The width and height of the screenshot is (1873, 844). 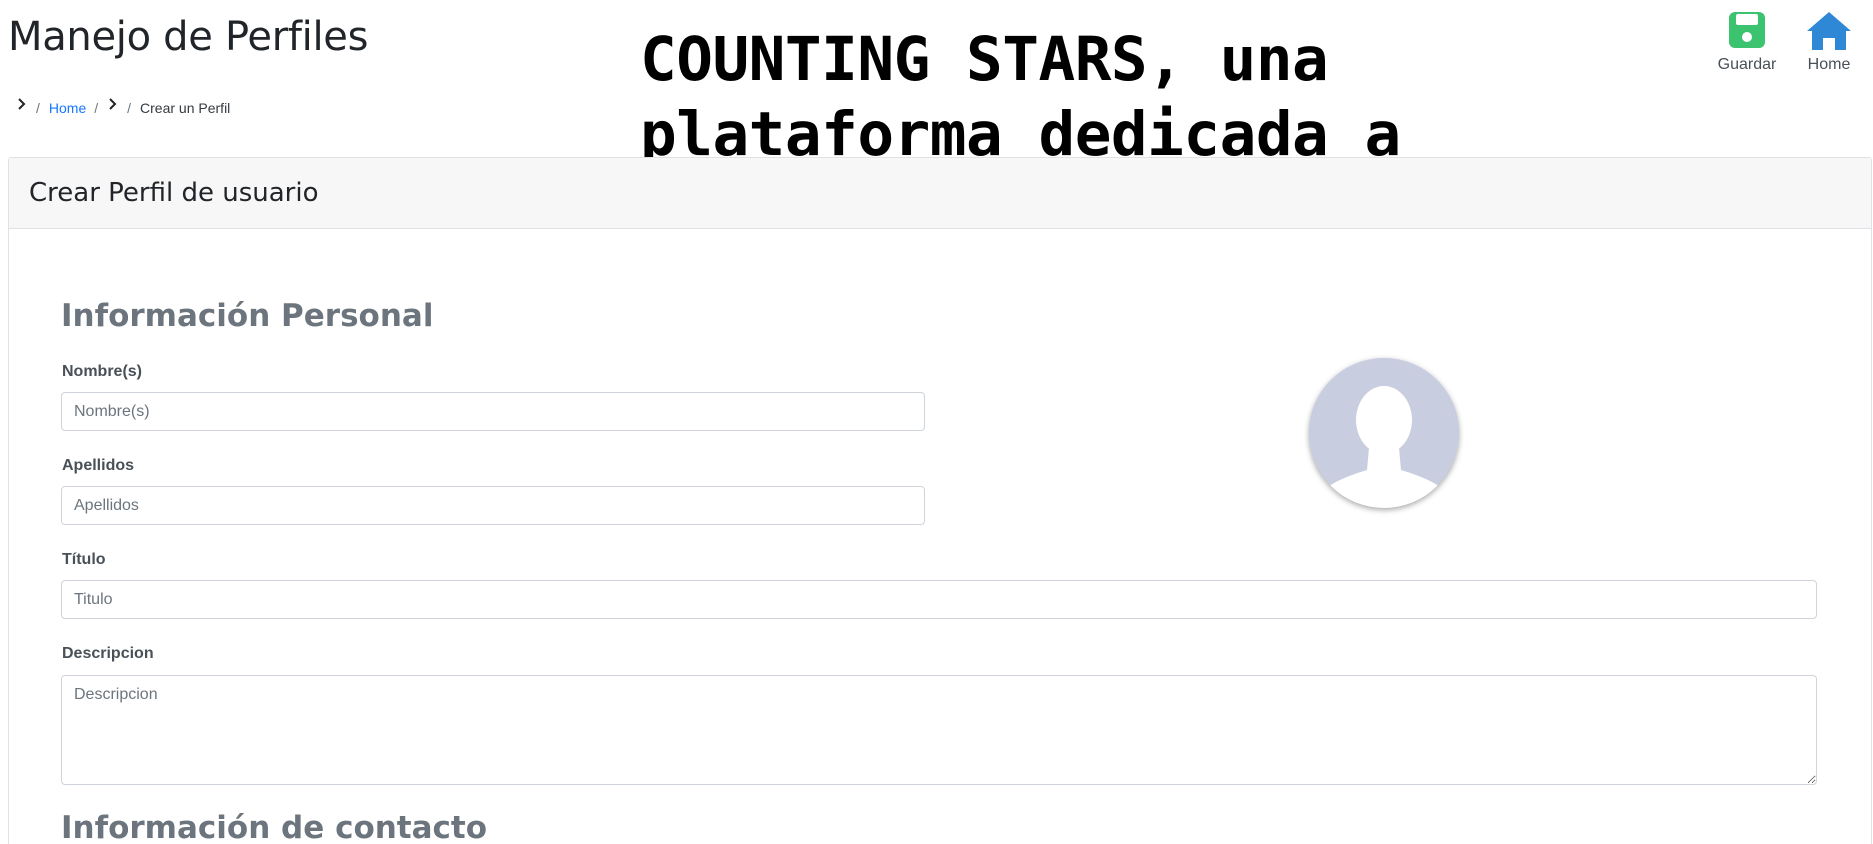 What do you see at coordinates (1788, 42) in the screenshot?
I see `toolbar: Guardar Home` at bounding box center [1788, 42].